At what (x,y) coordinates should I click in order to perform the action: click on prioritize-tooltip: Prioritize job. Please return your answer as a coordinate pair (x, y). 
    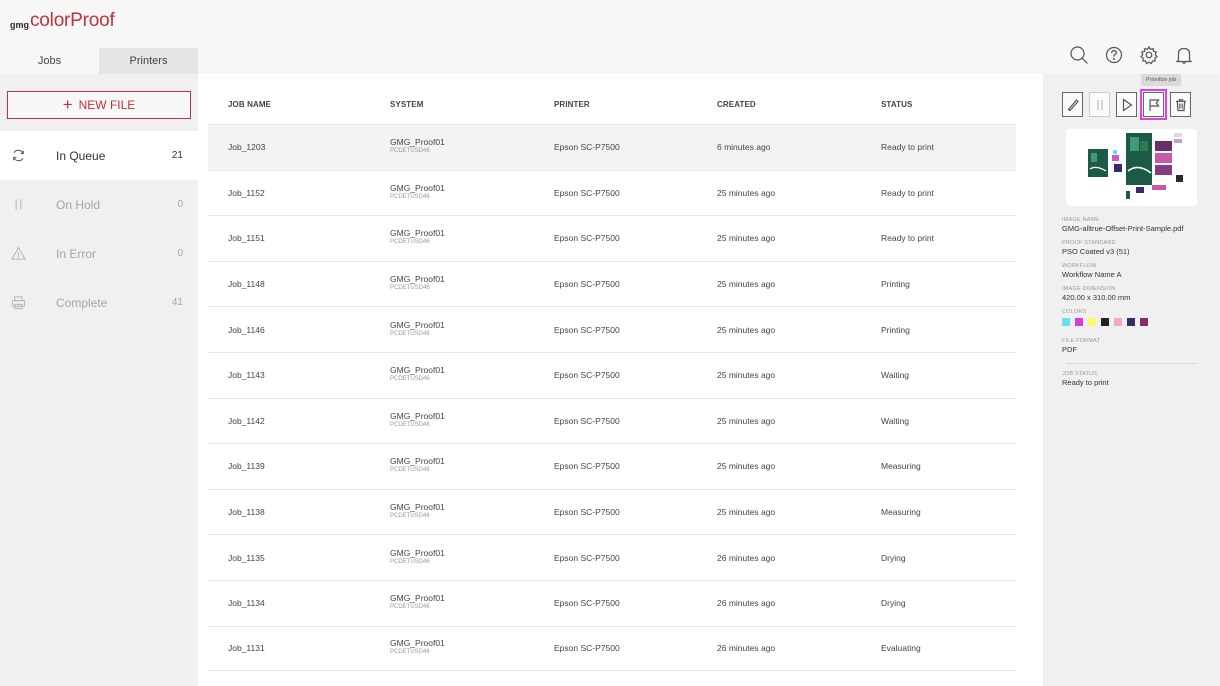
    Looking at the image, I should click on (1161, 80).